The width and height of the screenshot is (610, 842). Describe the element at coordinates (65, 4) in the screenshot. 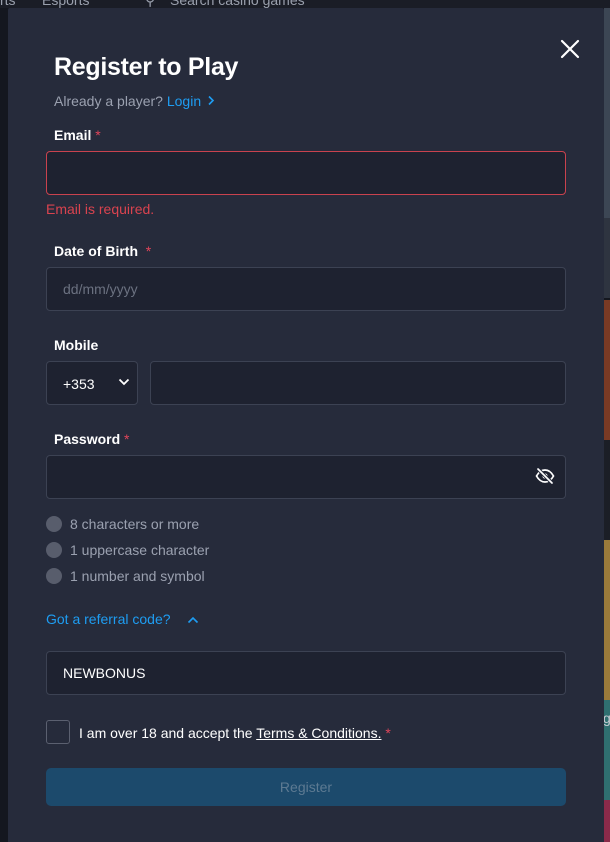

I see `nav-item-esports: Esports` at that location.